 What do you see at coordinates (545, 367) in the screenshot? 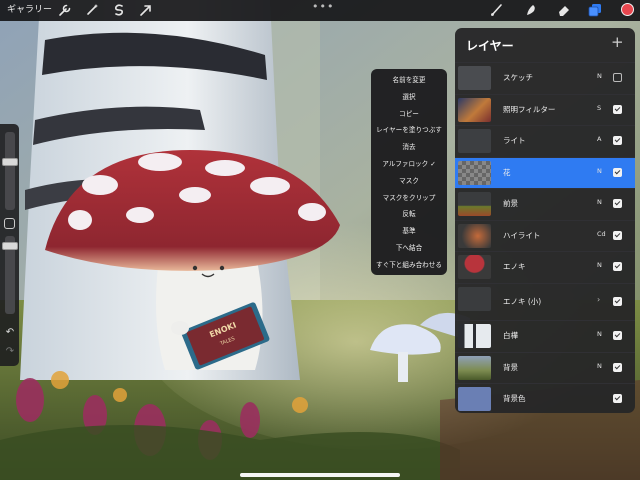
I see `layer-row: 背景 N` at bounding box center [545, 367].